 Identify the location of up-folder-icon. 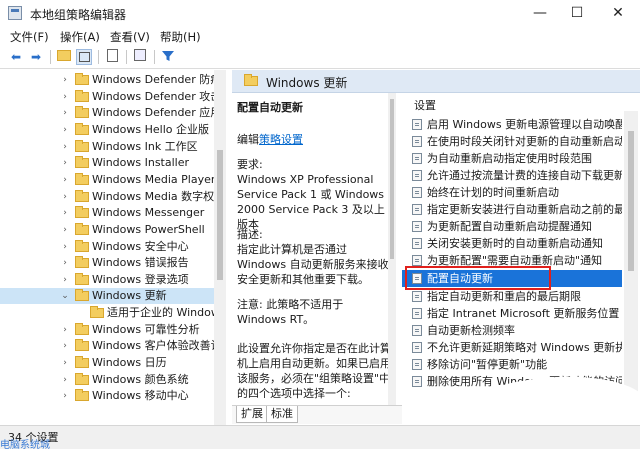
(64, 57).